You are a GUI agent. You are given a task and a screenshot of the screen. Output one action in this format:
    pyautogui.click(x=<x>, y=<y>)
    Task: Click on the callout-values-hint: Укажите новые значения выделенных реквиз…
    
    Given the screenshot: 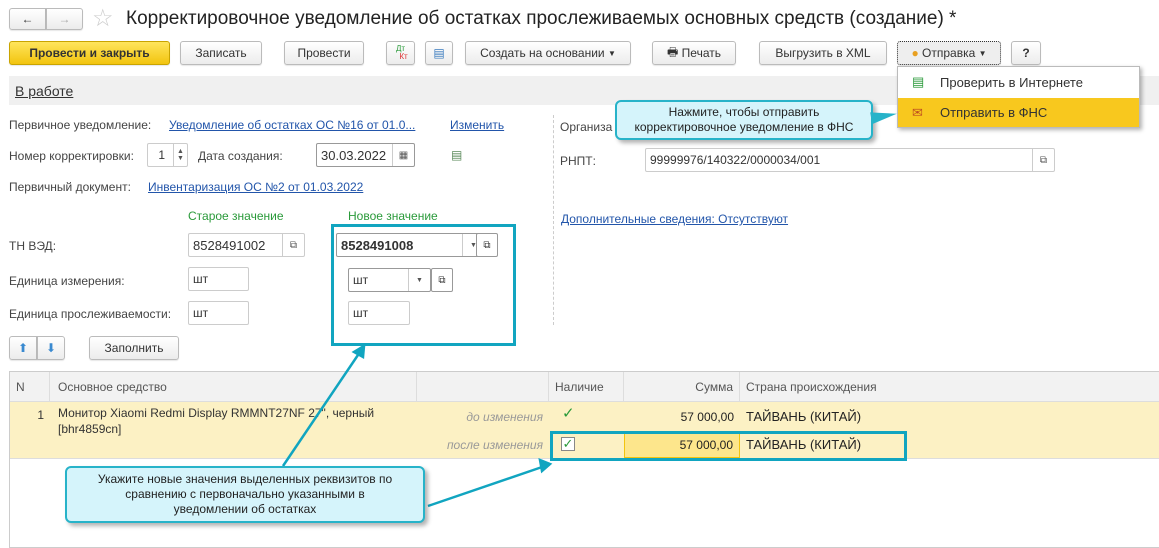 What is the action you would take?
    pyautogui.click(x=245, y=494)
    